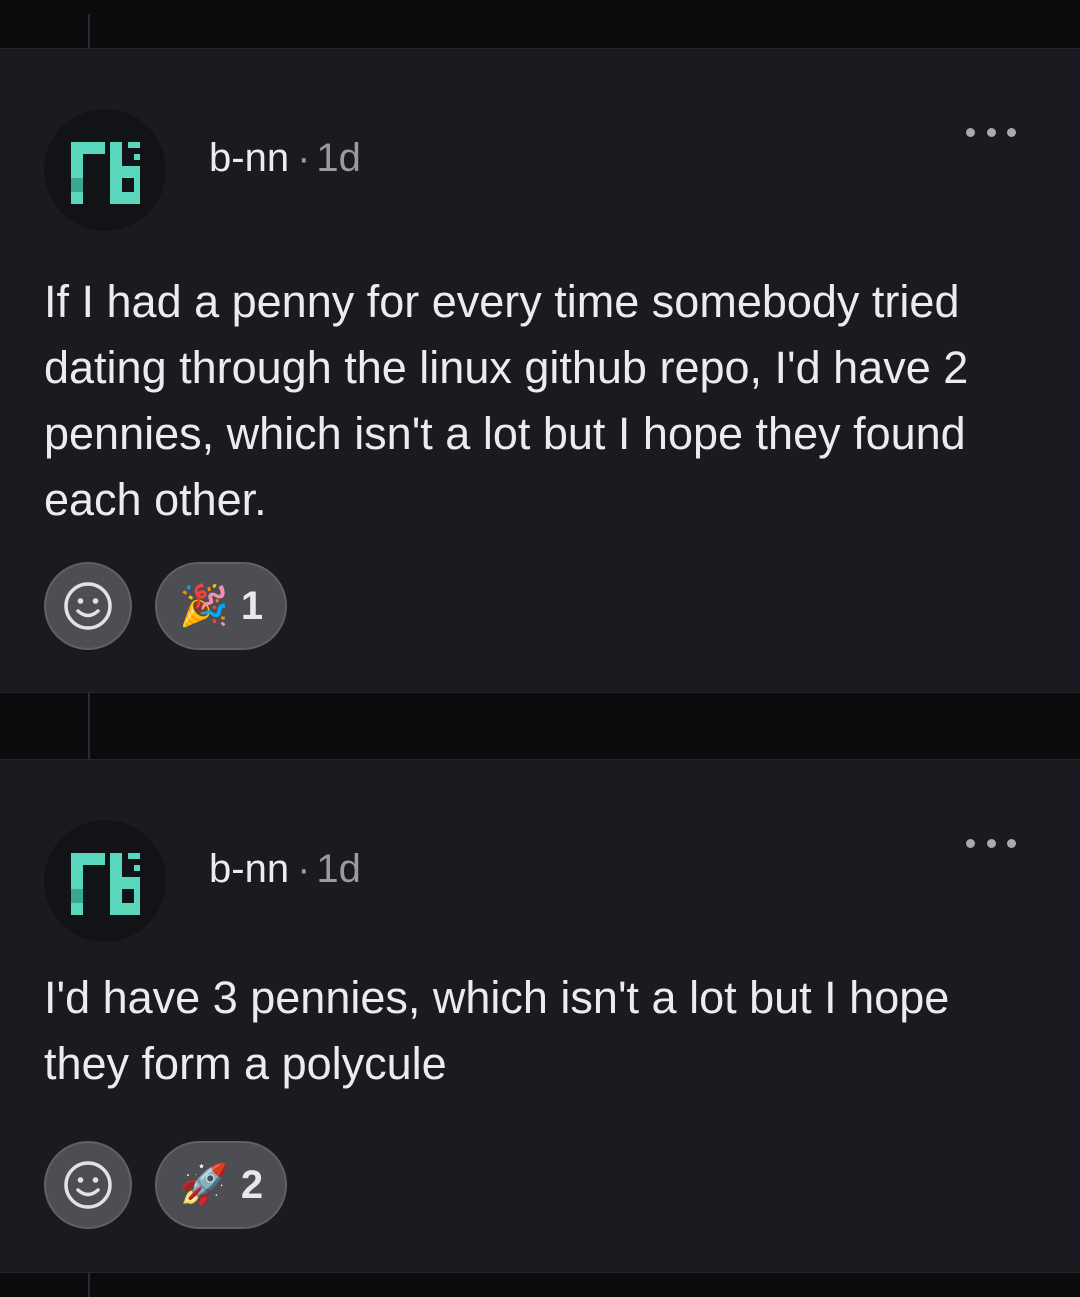 Image resolution: width=1080 pixels, height=1297 pixels. Describe the element at coordinates (252, 1185) in the screenshot. I see `reaction-count: 2` at that location.